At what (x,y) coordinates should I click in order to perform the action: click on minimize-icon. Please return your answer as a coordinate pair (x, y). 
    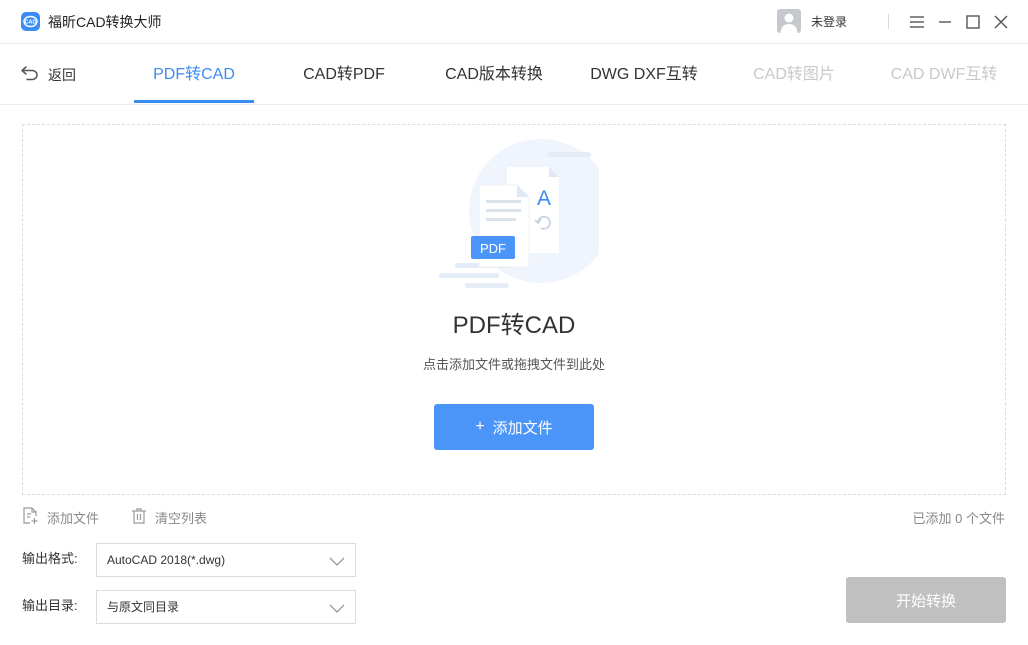
    Looking at the image, I should click on (945, 22).